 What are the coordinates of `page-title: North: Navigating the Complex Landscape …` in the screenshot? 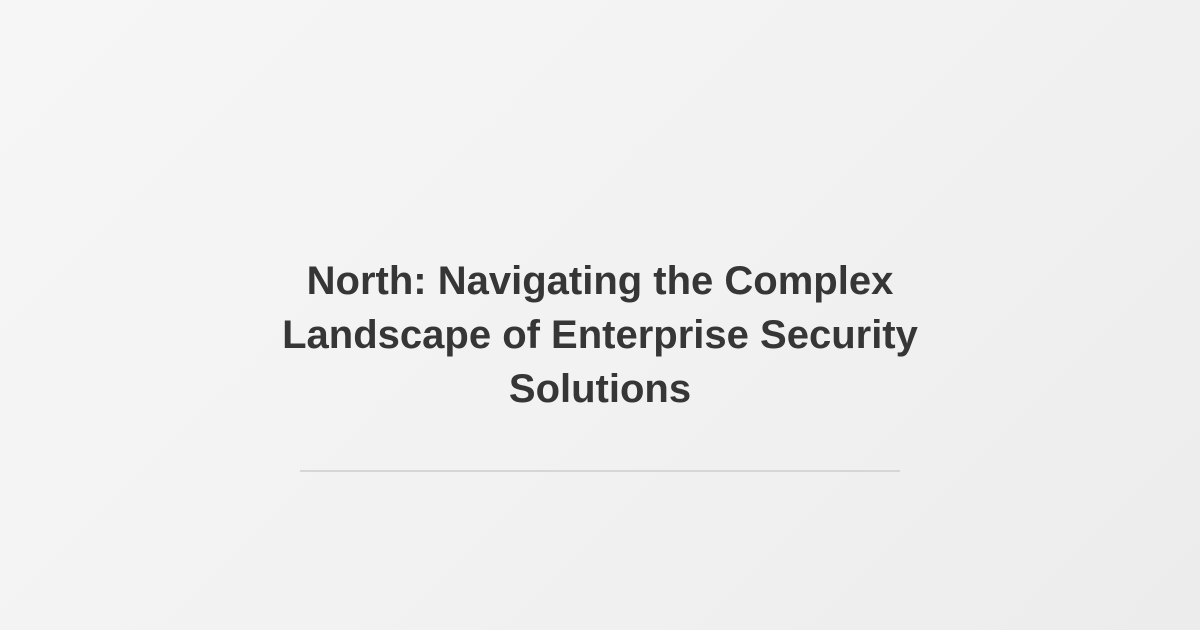 It's located at (600, 335).